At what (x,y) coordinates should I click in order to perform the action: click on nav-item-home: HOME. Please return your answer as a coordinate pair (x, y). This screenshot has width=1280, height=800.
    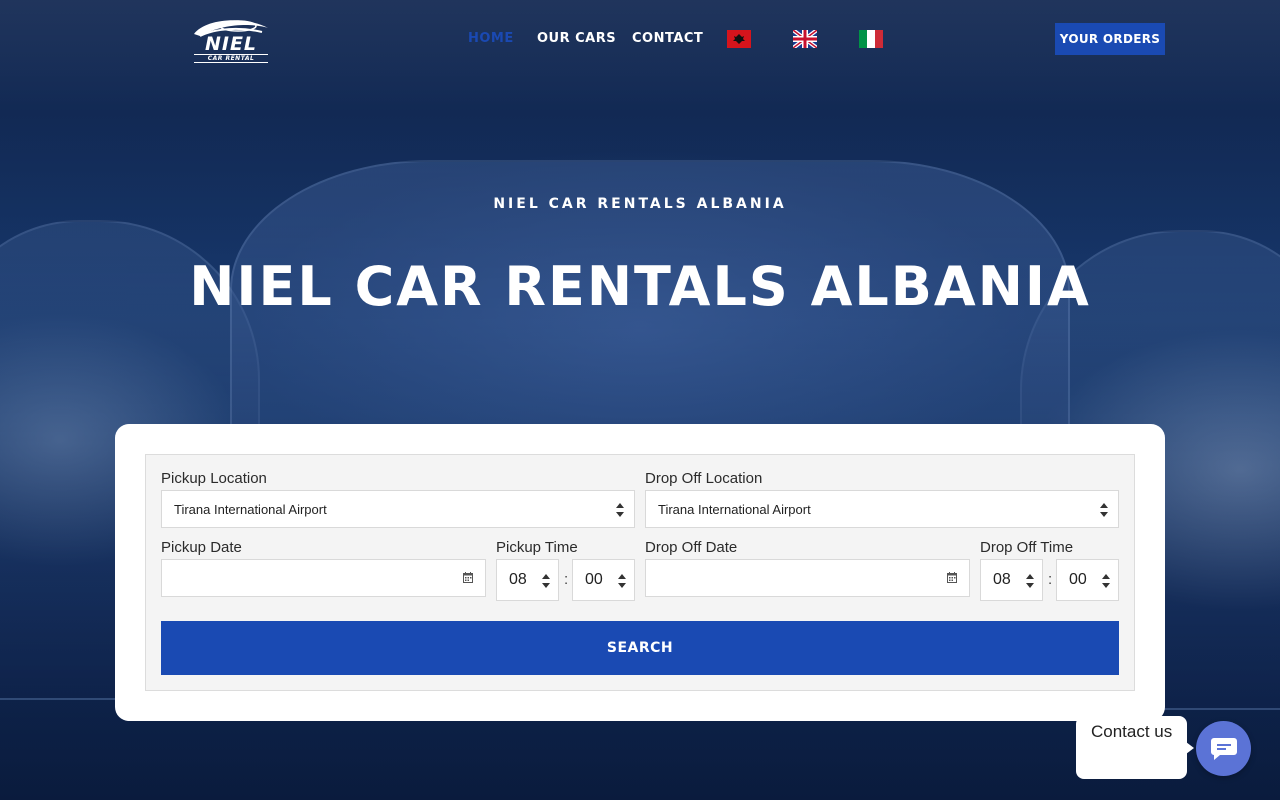
    Looking at the image, I should click on (491, 38).